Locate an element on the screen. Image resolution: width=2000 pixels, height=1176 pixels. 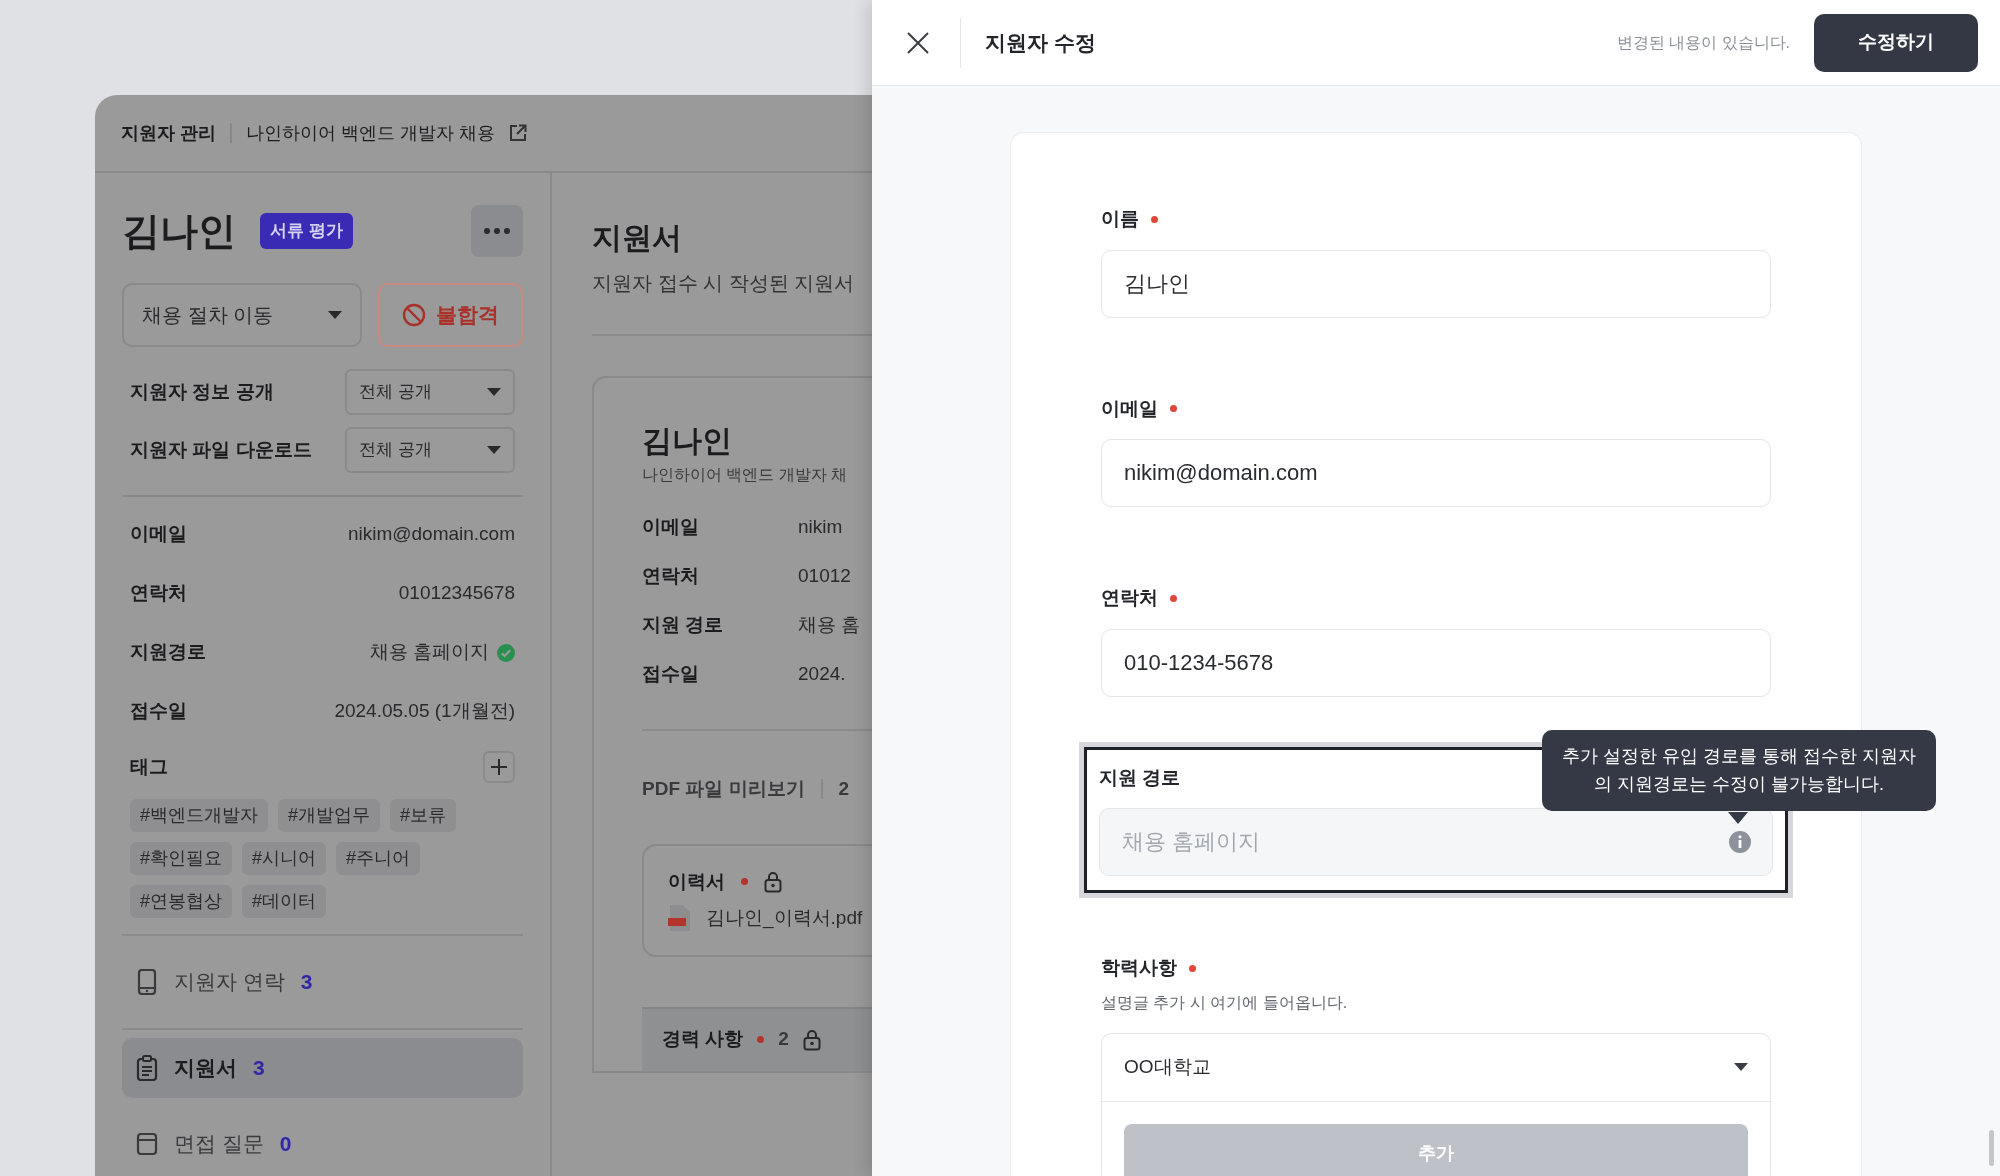
field-label: 지원 경로 is located at coordinates (1140, 777).